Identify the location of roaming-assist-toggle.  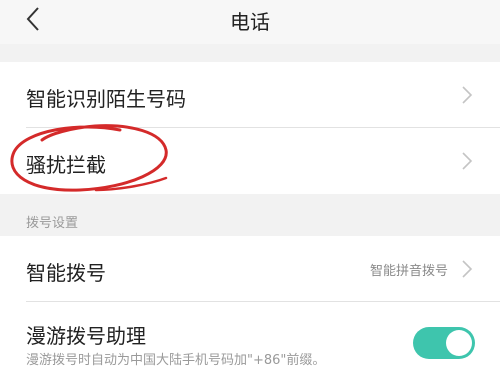
(444, 343).